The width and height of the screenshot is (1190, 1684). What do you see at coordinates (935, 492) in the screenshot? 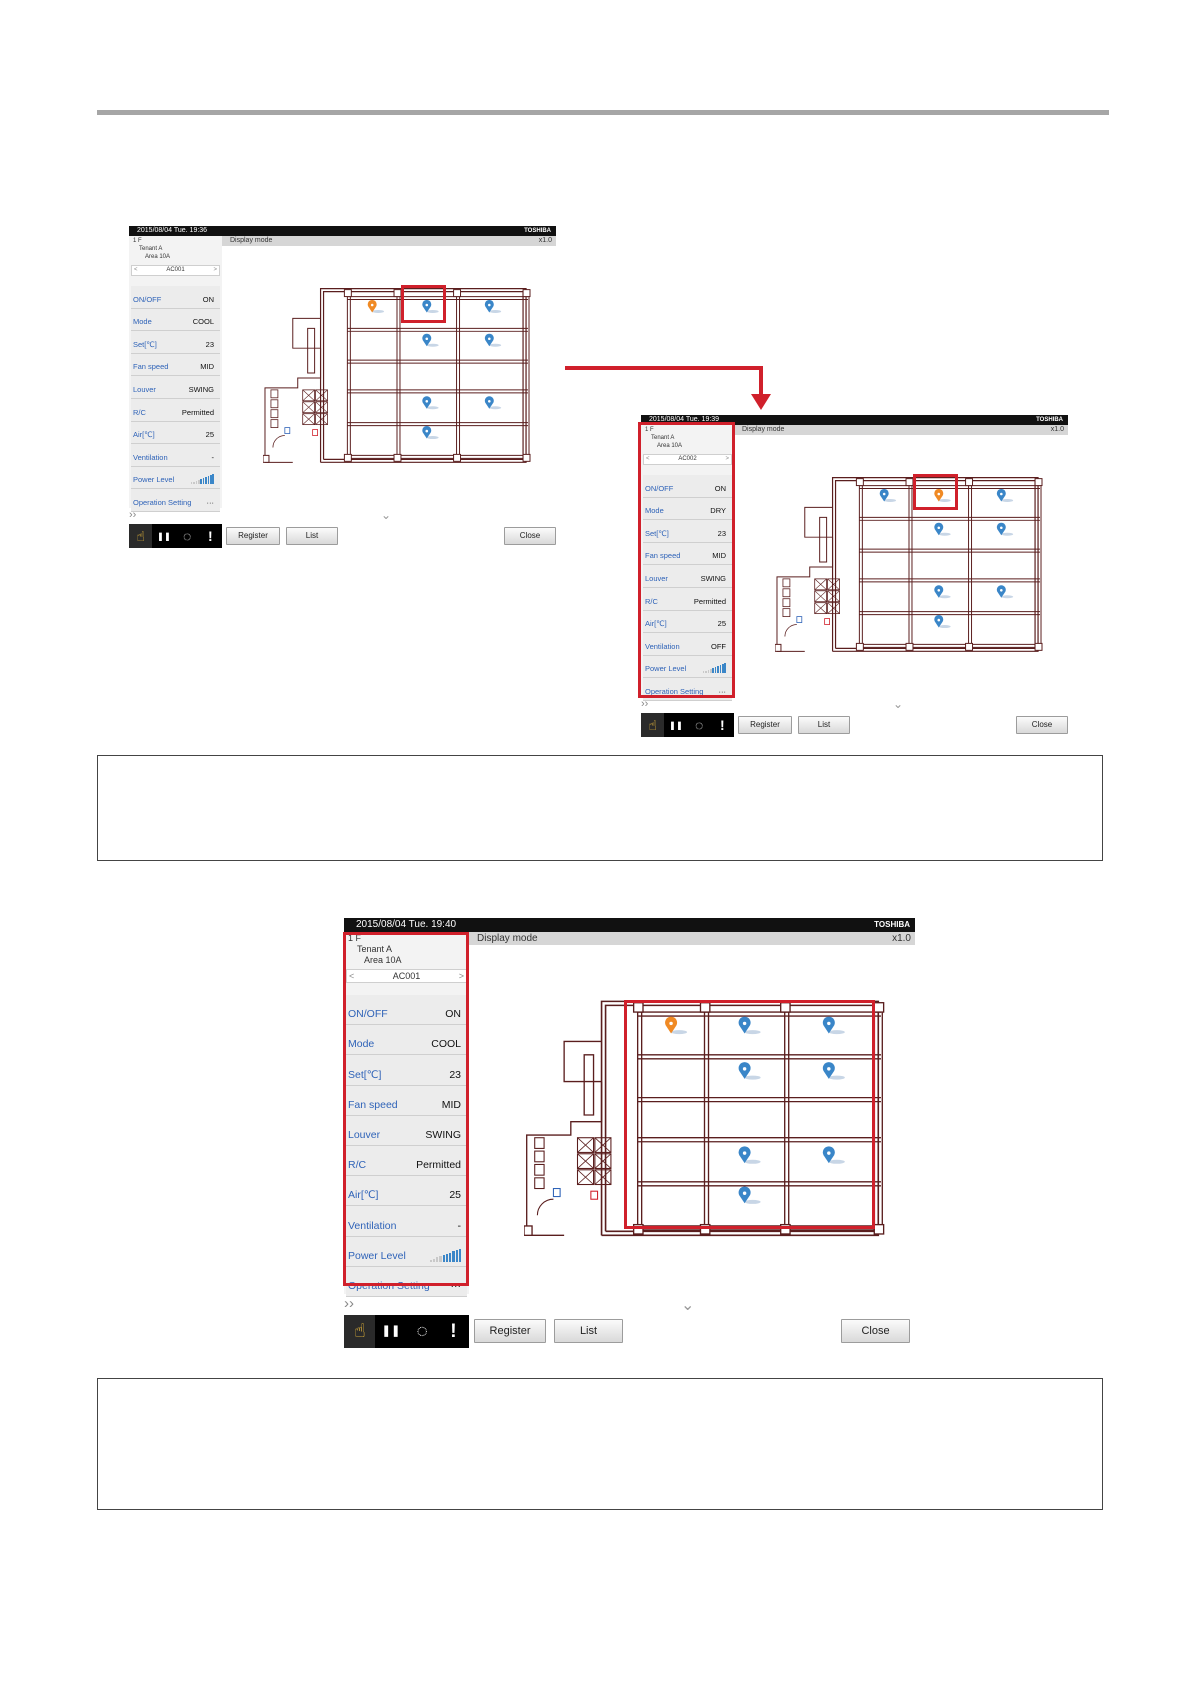
I see `highlight-new-unit` at bounding box center [935, 492].